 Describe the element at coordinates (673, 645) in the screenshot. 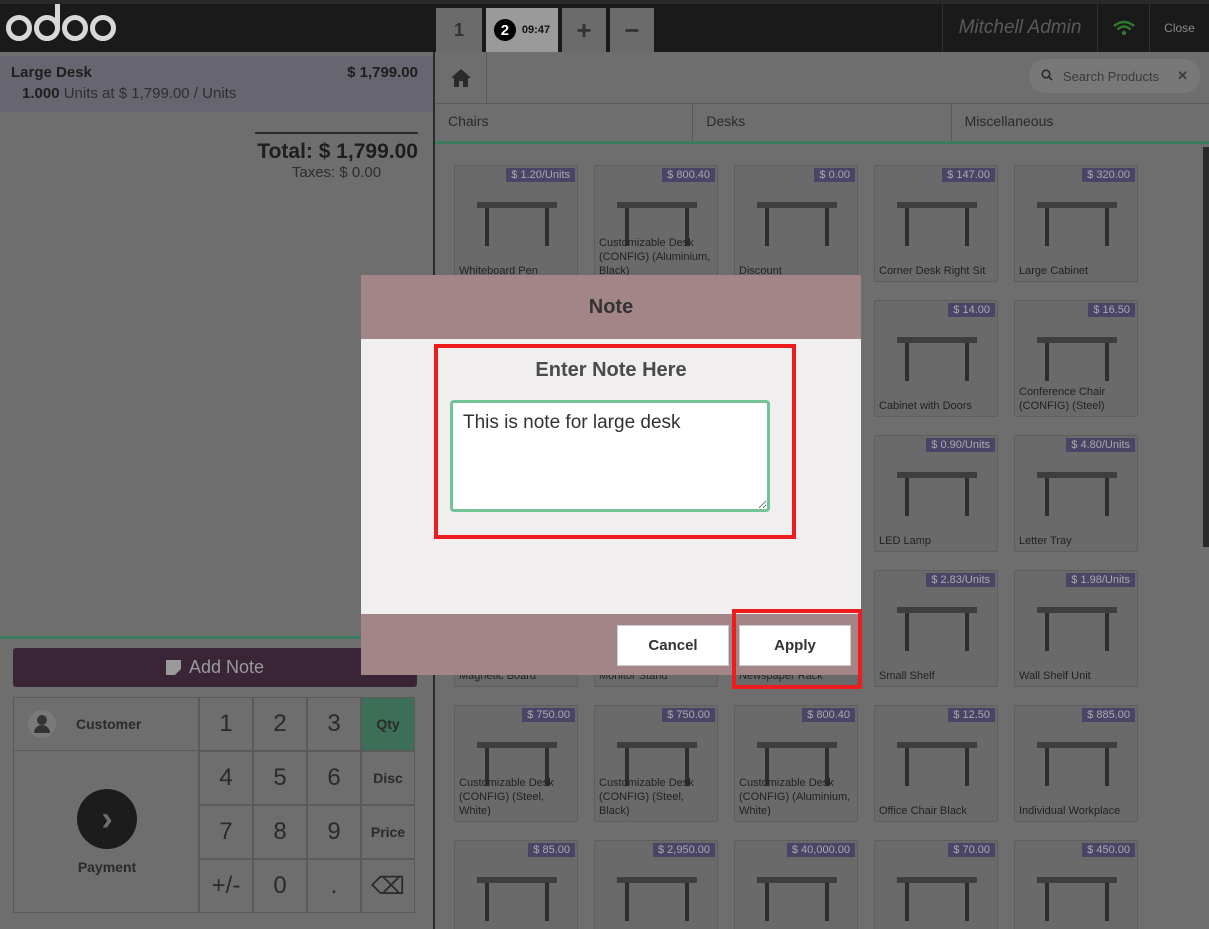

I see `cancel-button: Cancel` at that location.